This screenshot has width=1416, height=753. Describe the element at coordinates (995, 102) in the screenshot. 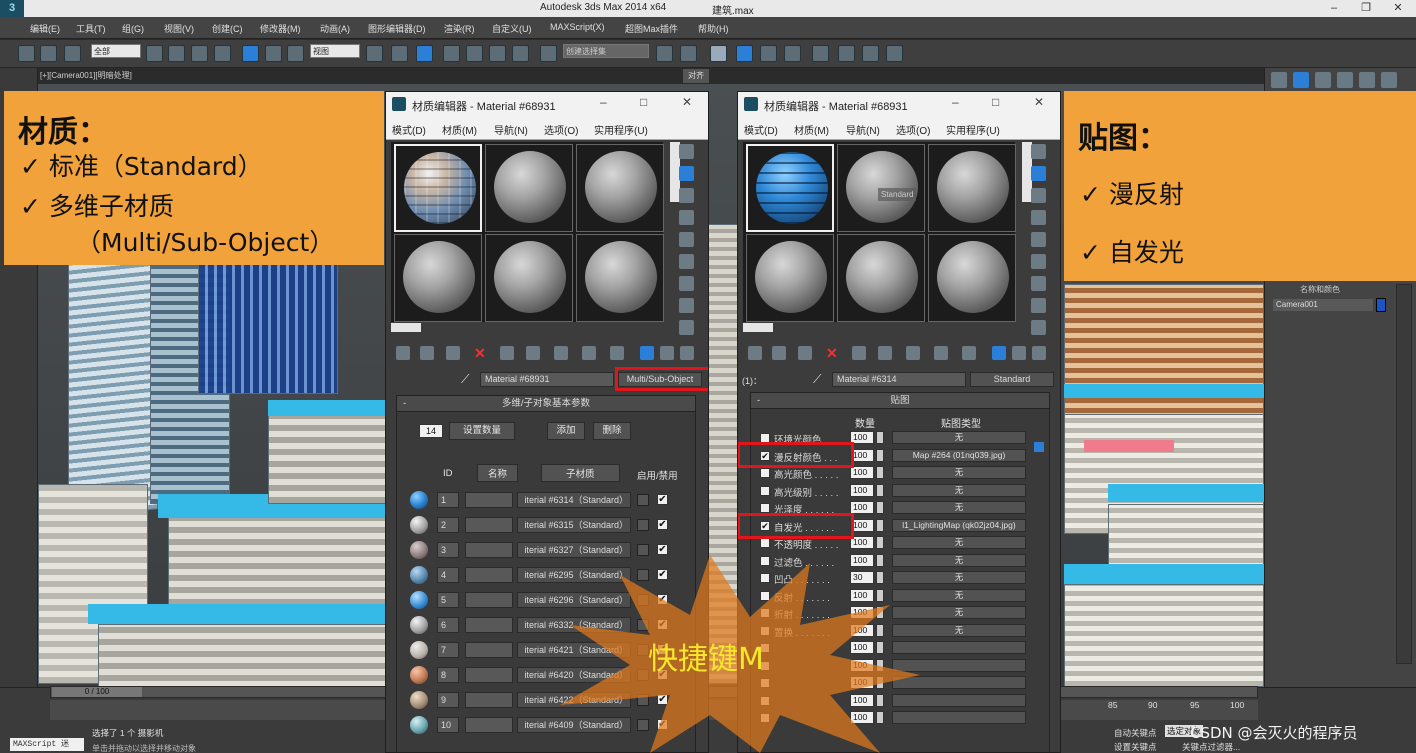

I see `maximize-icon: □` at that location.